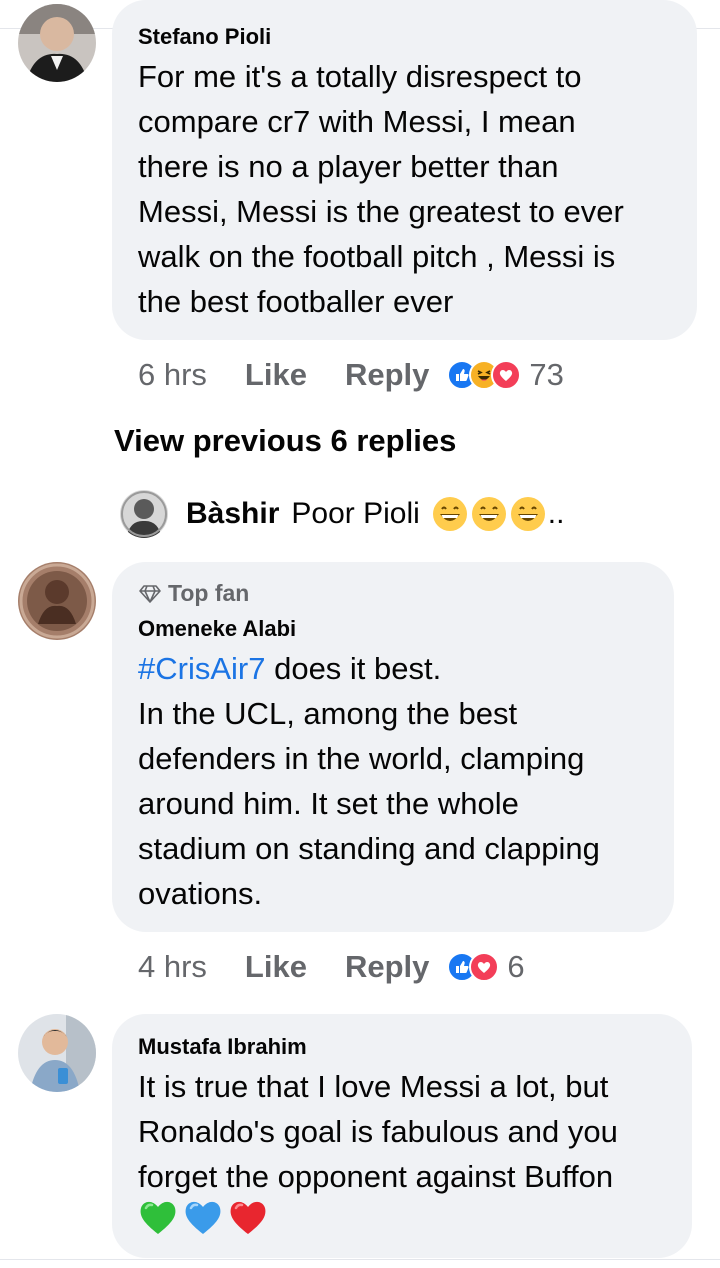 The height and width of the screenshot is (1268, 720). What do you see at coordinates (377, 256) in the screenshot?
I see `comment-line: walk on the football pitch , Messi is` at bounding box center [377, 256].